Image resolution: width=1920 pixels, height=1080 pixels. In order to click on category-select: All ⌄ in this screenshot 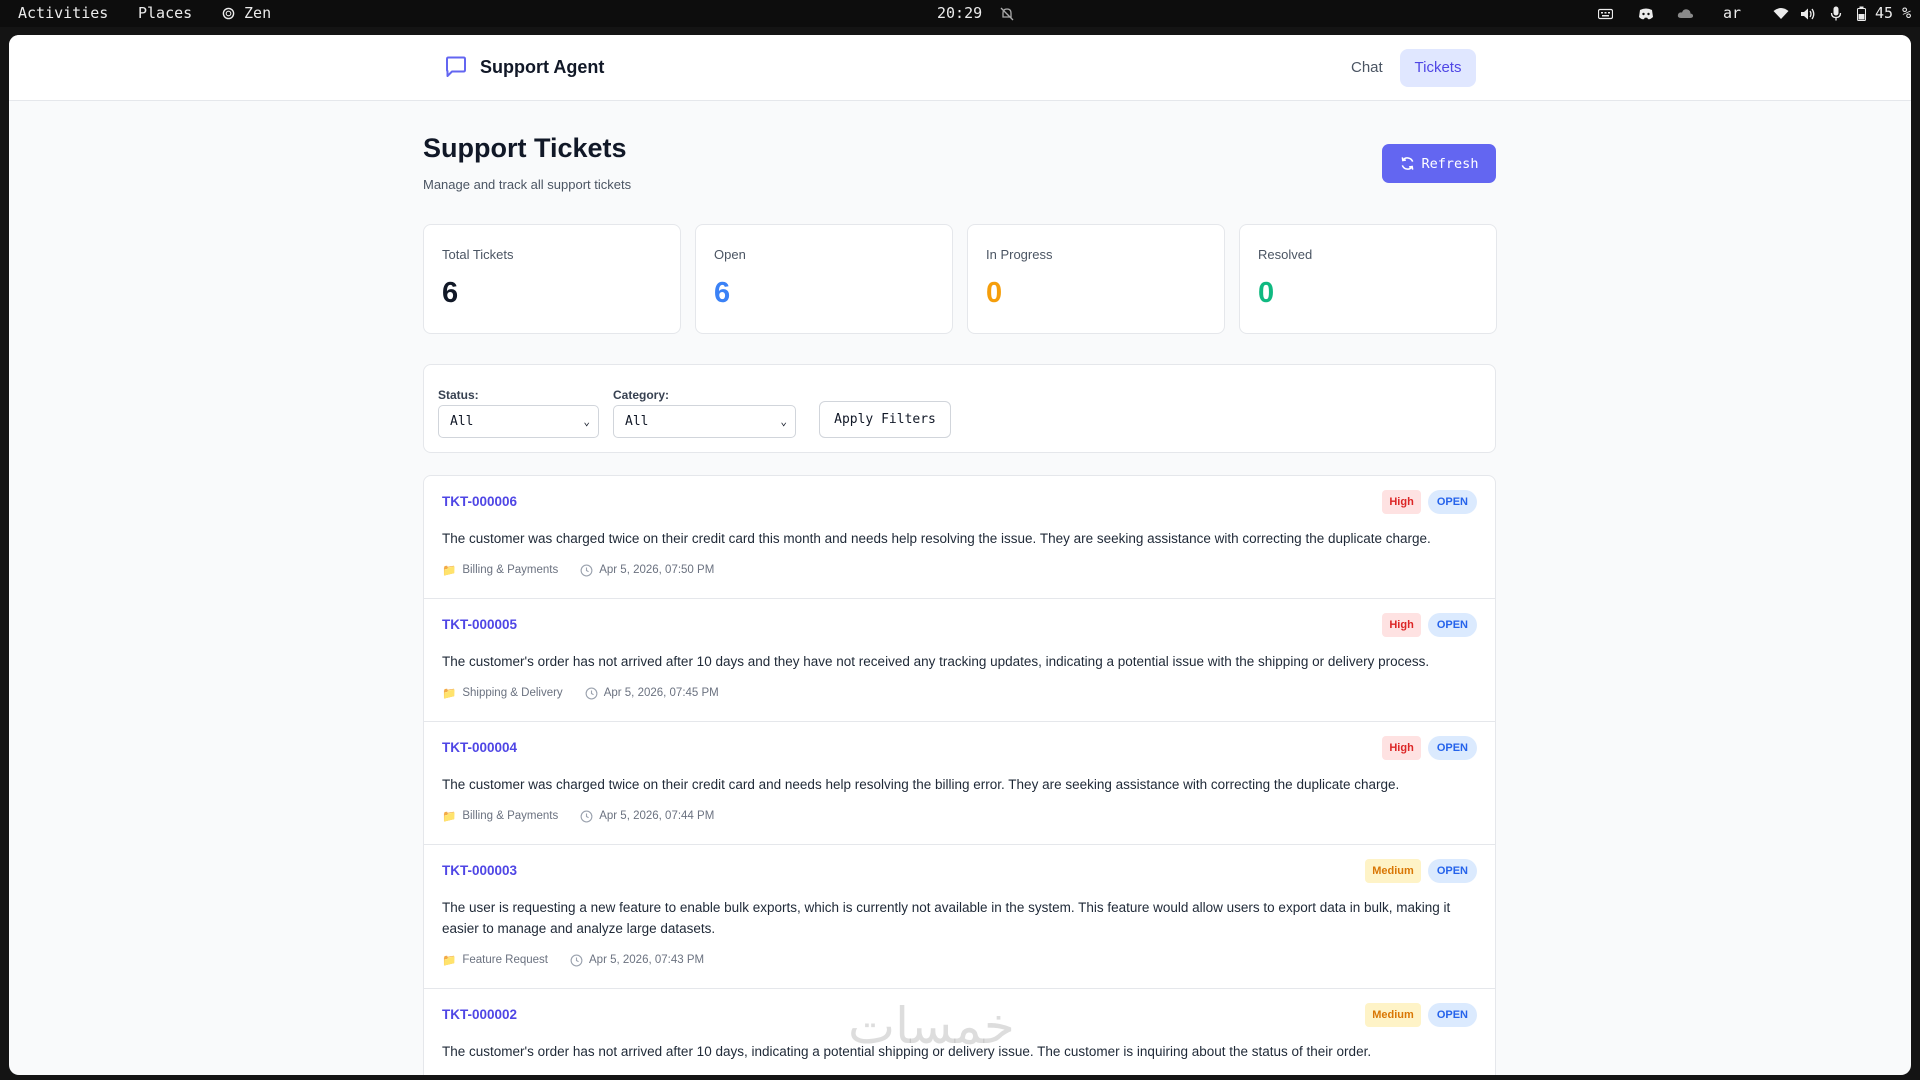, I will do `click(704, 421)`.